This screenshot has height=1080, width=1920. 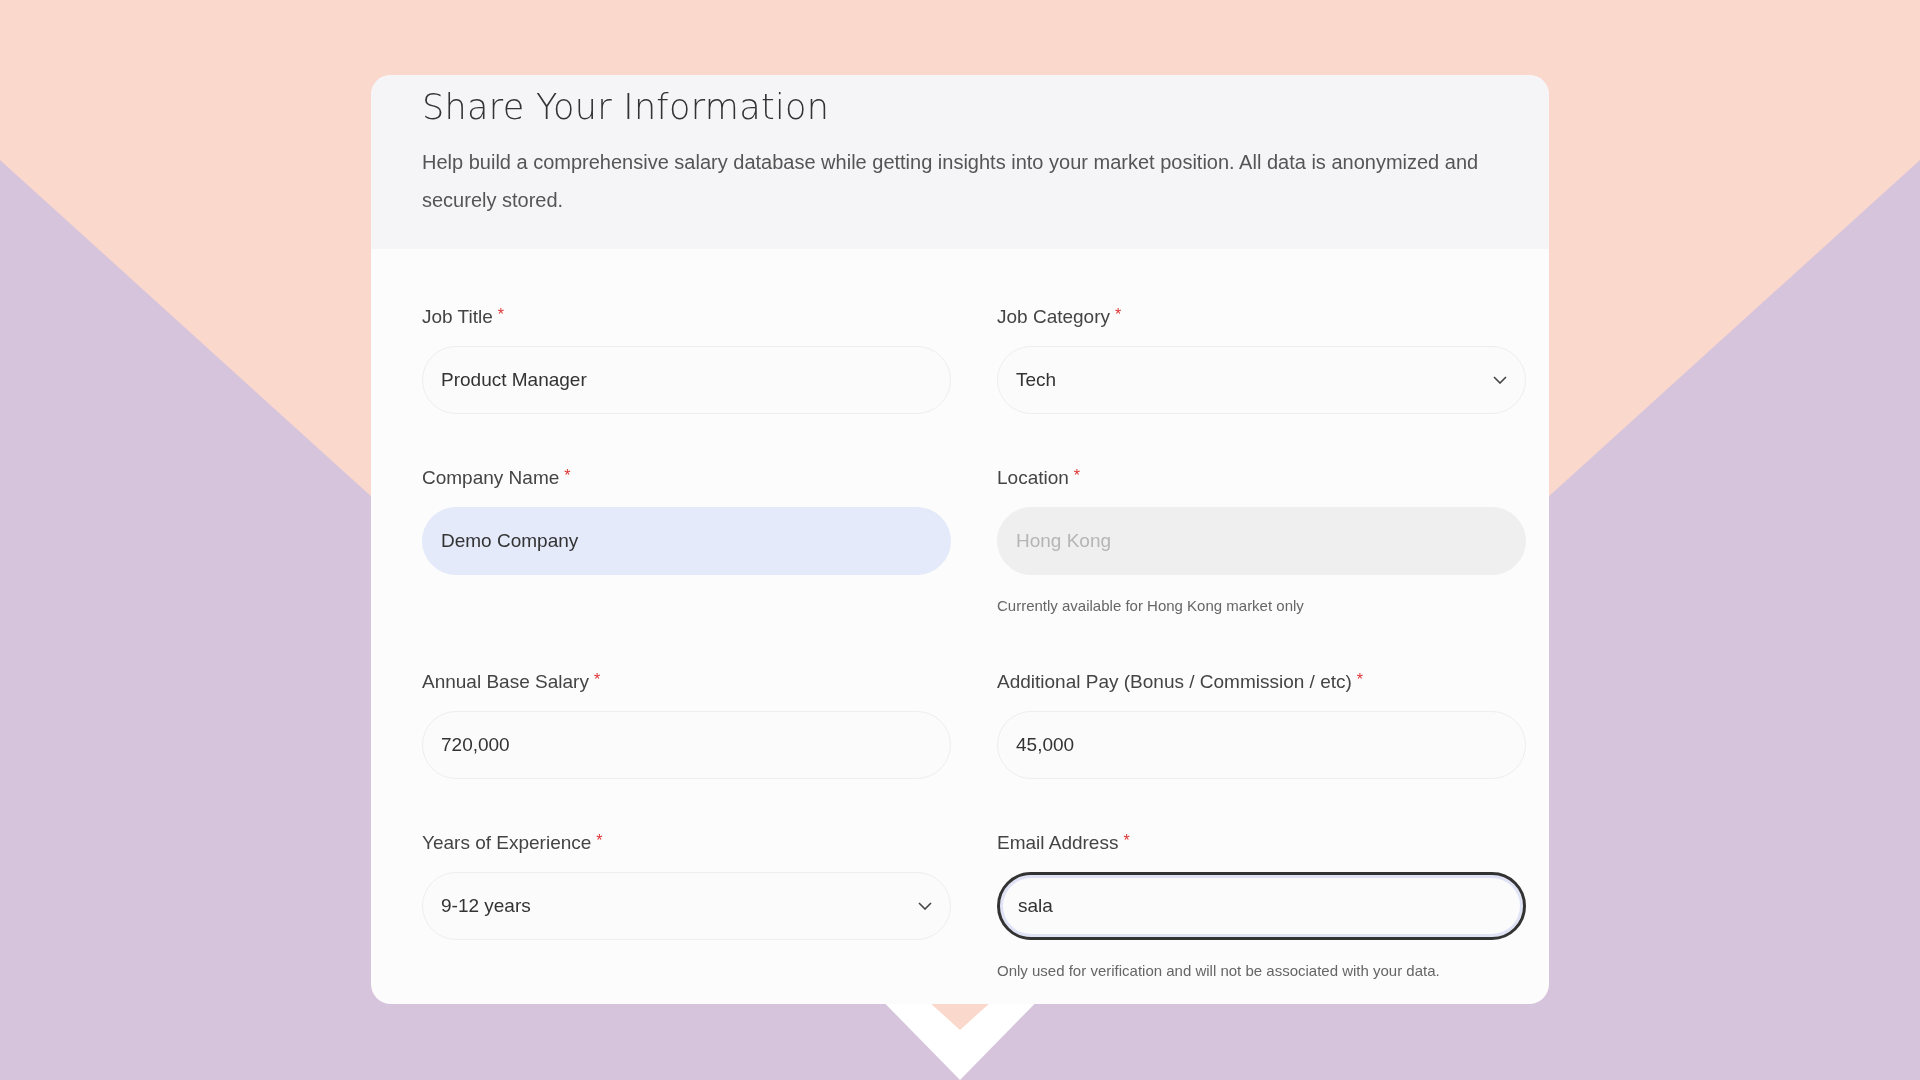 I want to click on field-label: Job Title, so click(x=457, y=317).